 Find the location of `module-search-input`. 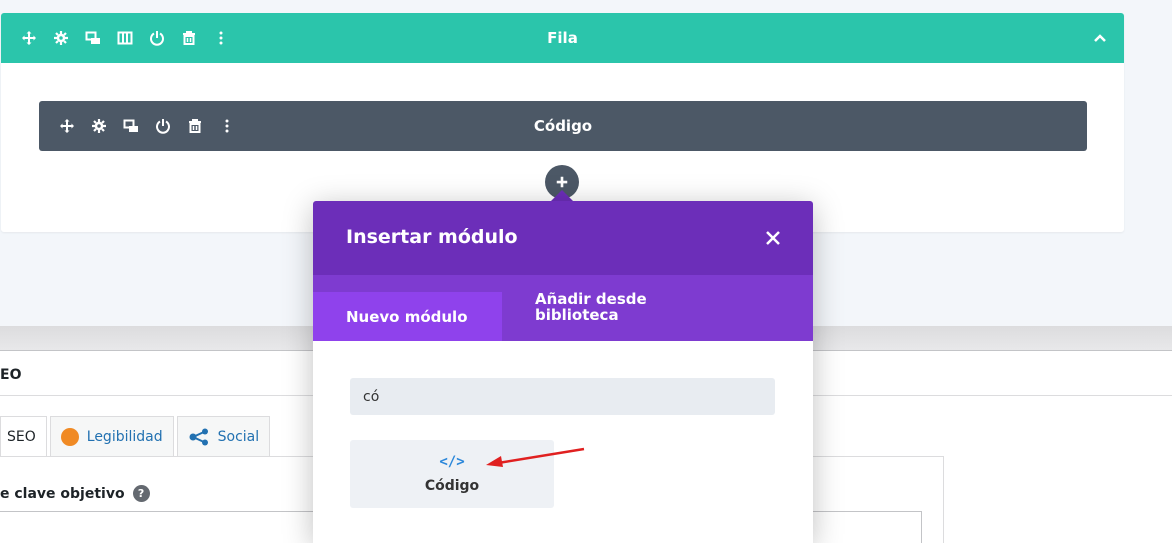

module-search-input is located at coordinates (562, 396).